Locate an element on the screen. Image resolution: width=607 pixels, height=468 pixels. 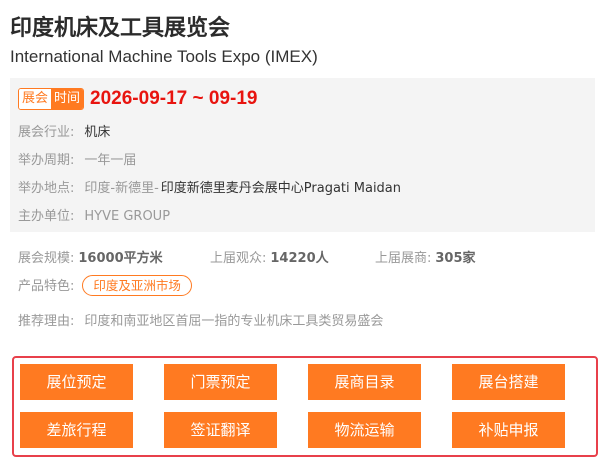
cycle-value: 一年一届 is located at coordinates (110, 160).